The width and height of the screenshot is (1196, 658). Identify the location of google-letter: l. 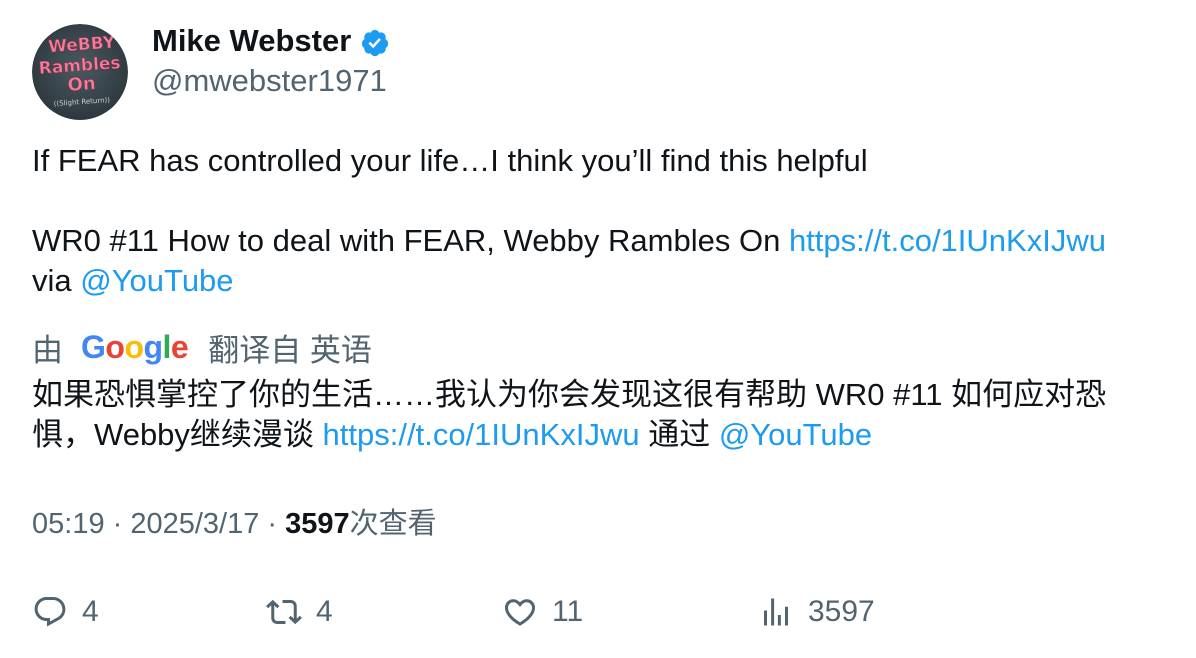
(167, 346).